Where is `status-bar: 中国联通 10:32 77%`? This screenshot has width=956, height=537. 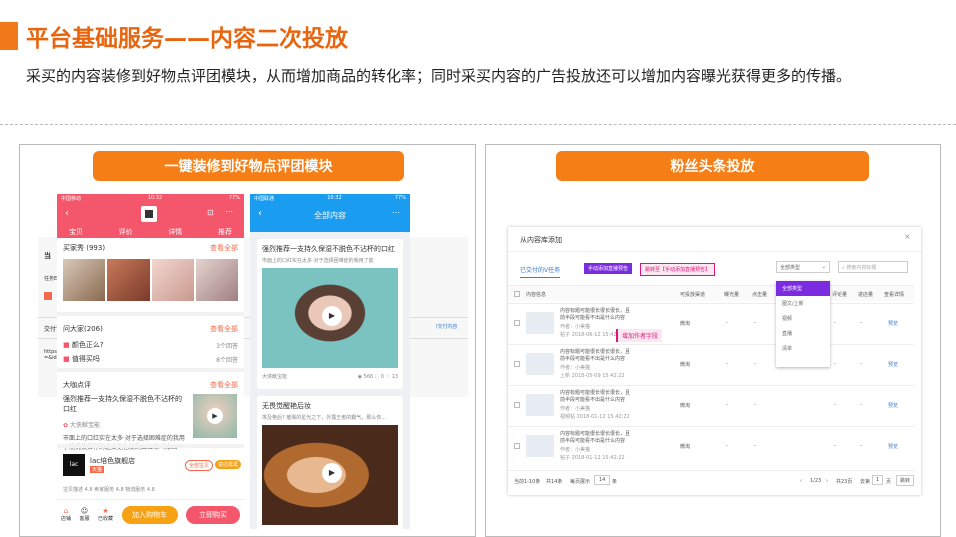 status-bar: 中国联通 10:32 77% is located at coordinates (330, 198).